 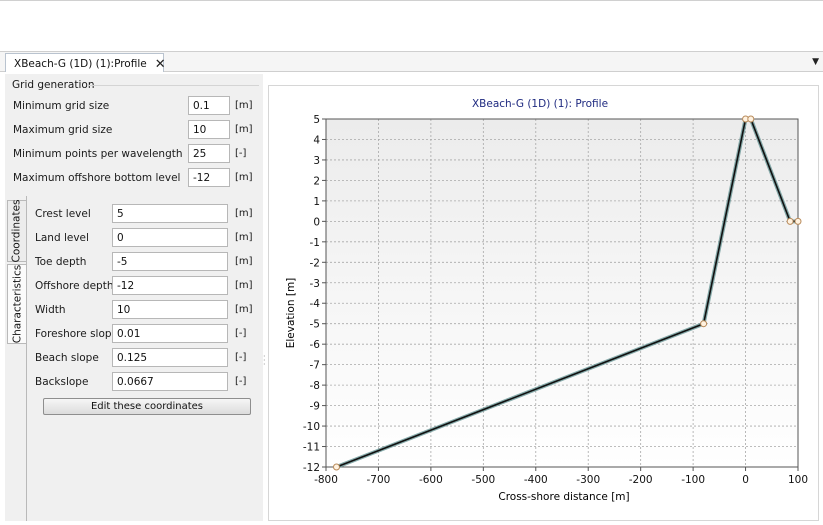 I want to click on y-tick-label: -8, so click(x=315, y=386).